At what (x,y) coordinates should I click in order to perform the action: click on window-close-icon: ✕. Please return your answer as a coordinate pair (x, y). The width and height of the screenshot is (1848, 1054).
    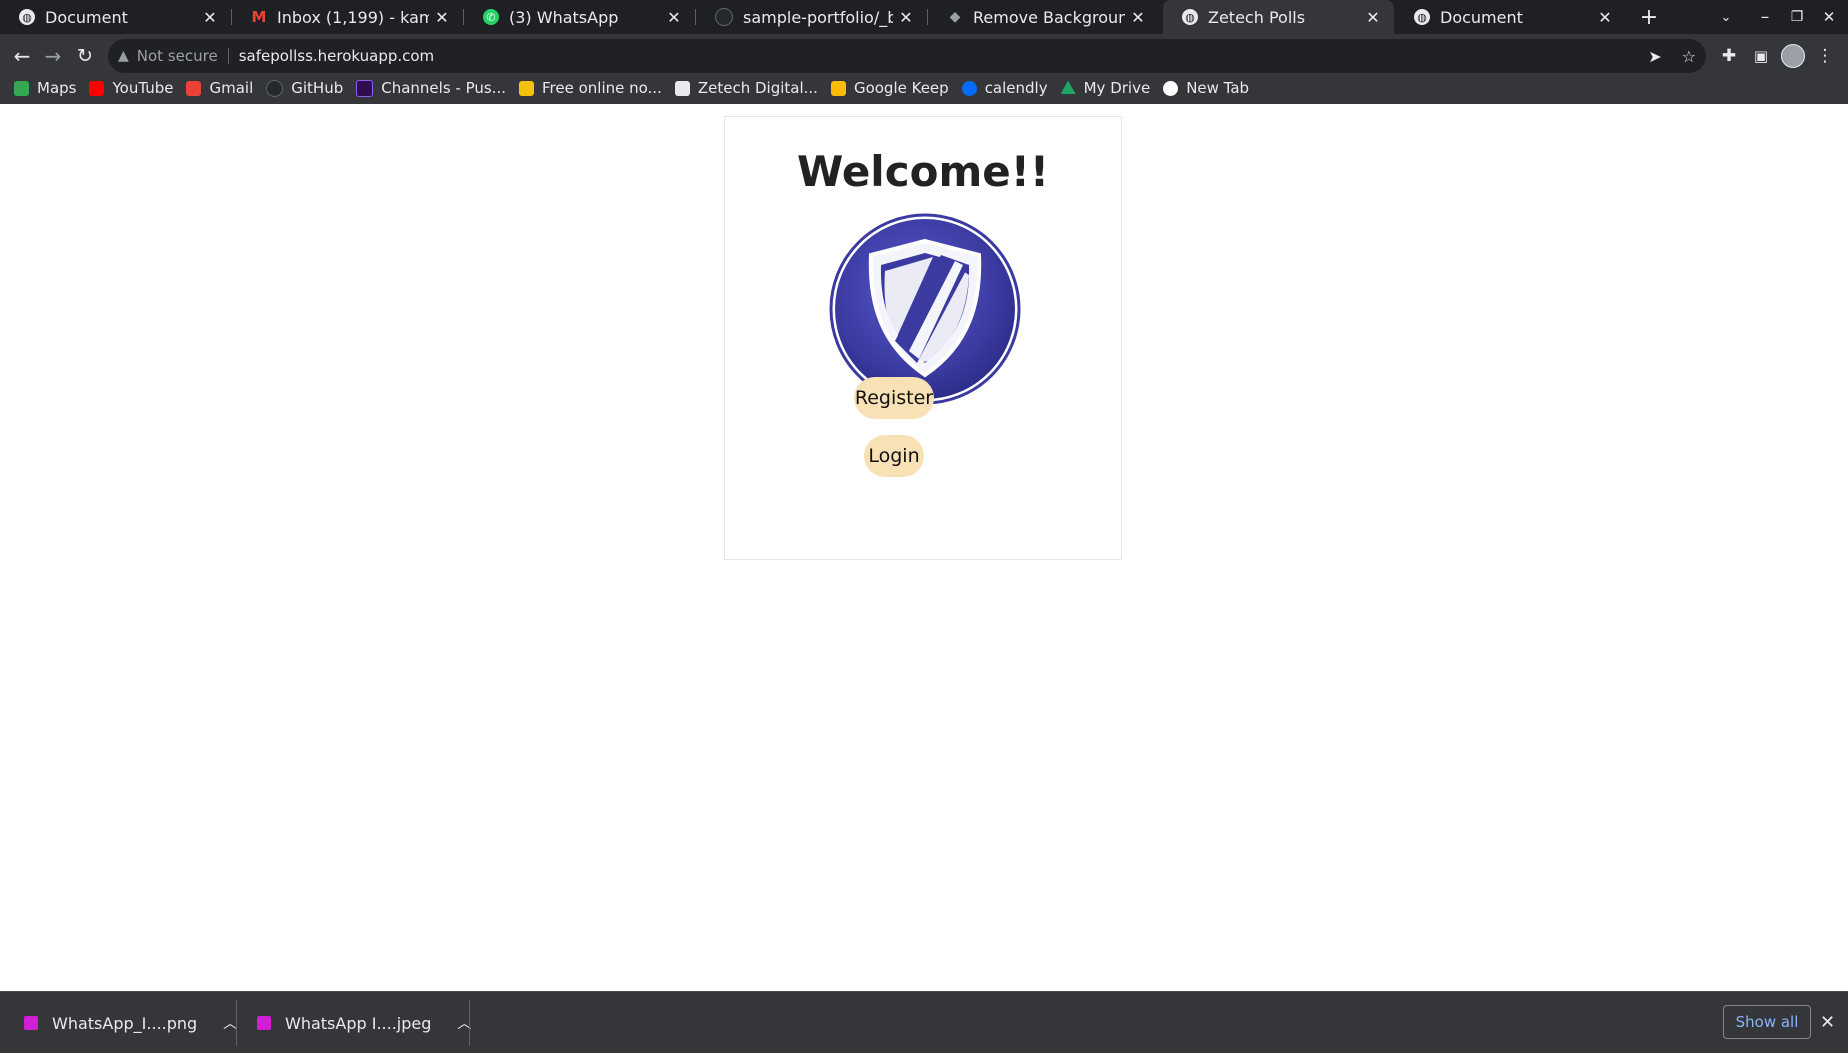
    Looking at the image, I should click on (1829, 17).